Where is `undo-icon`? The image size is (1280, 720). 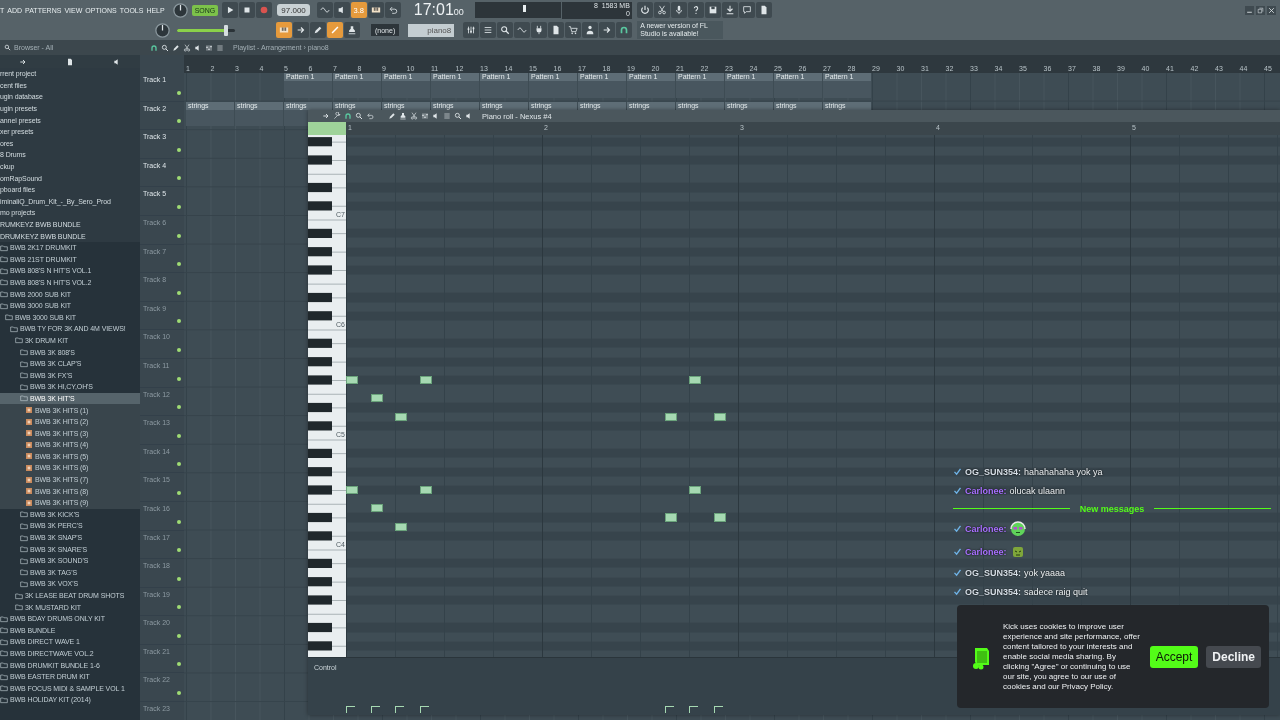 undo-icon is located at coordinates (370, 116).